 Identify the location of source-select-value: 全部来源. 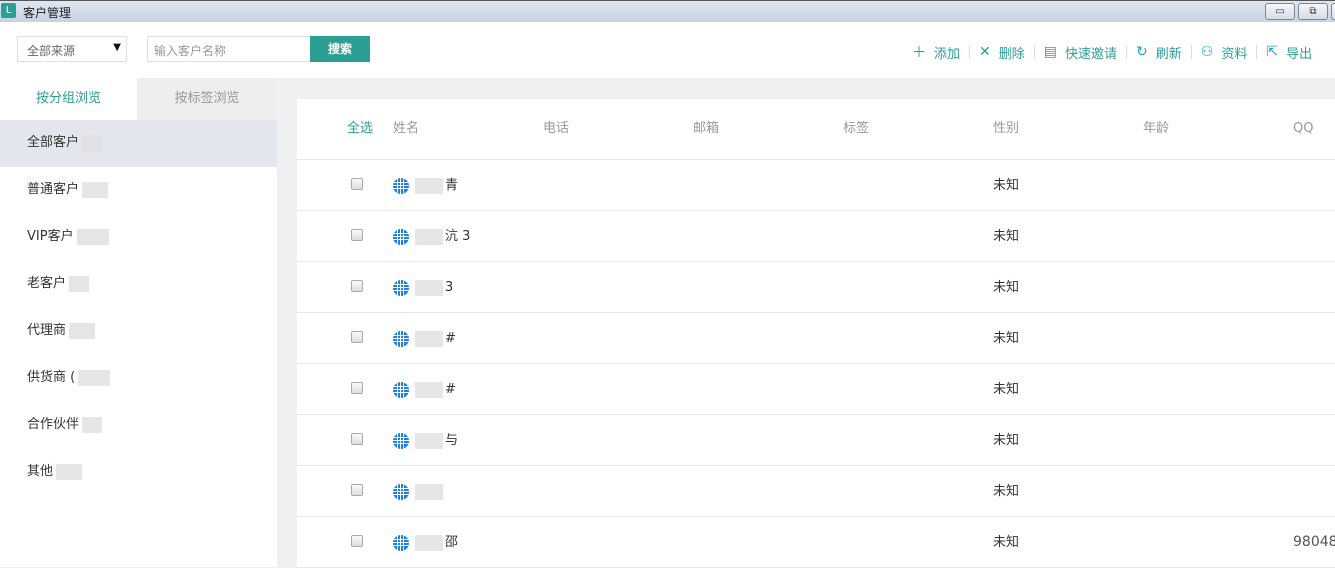
(51, 51).